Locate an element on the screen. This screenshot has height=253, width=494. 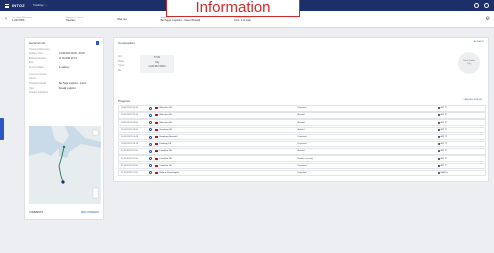
user-avatar is located at coordinates (486, 5).